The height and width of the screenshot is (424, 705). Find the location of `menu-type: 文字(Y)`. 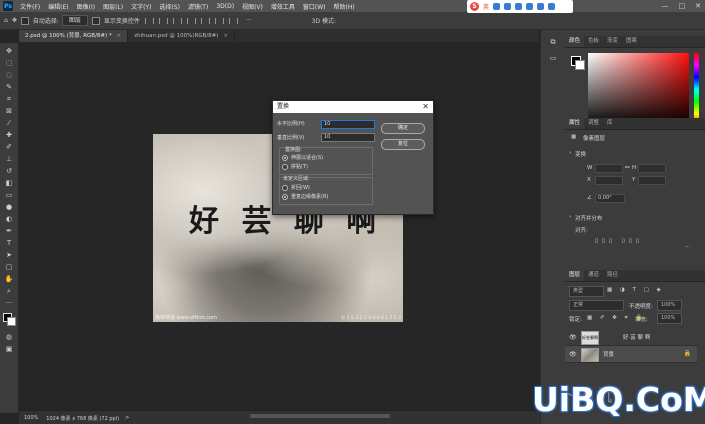

menu-type: 文字(Y) is located at coordinates (141, 6).